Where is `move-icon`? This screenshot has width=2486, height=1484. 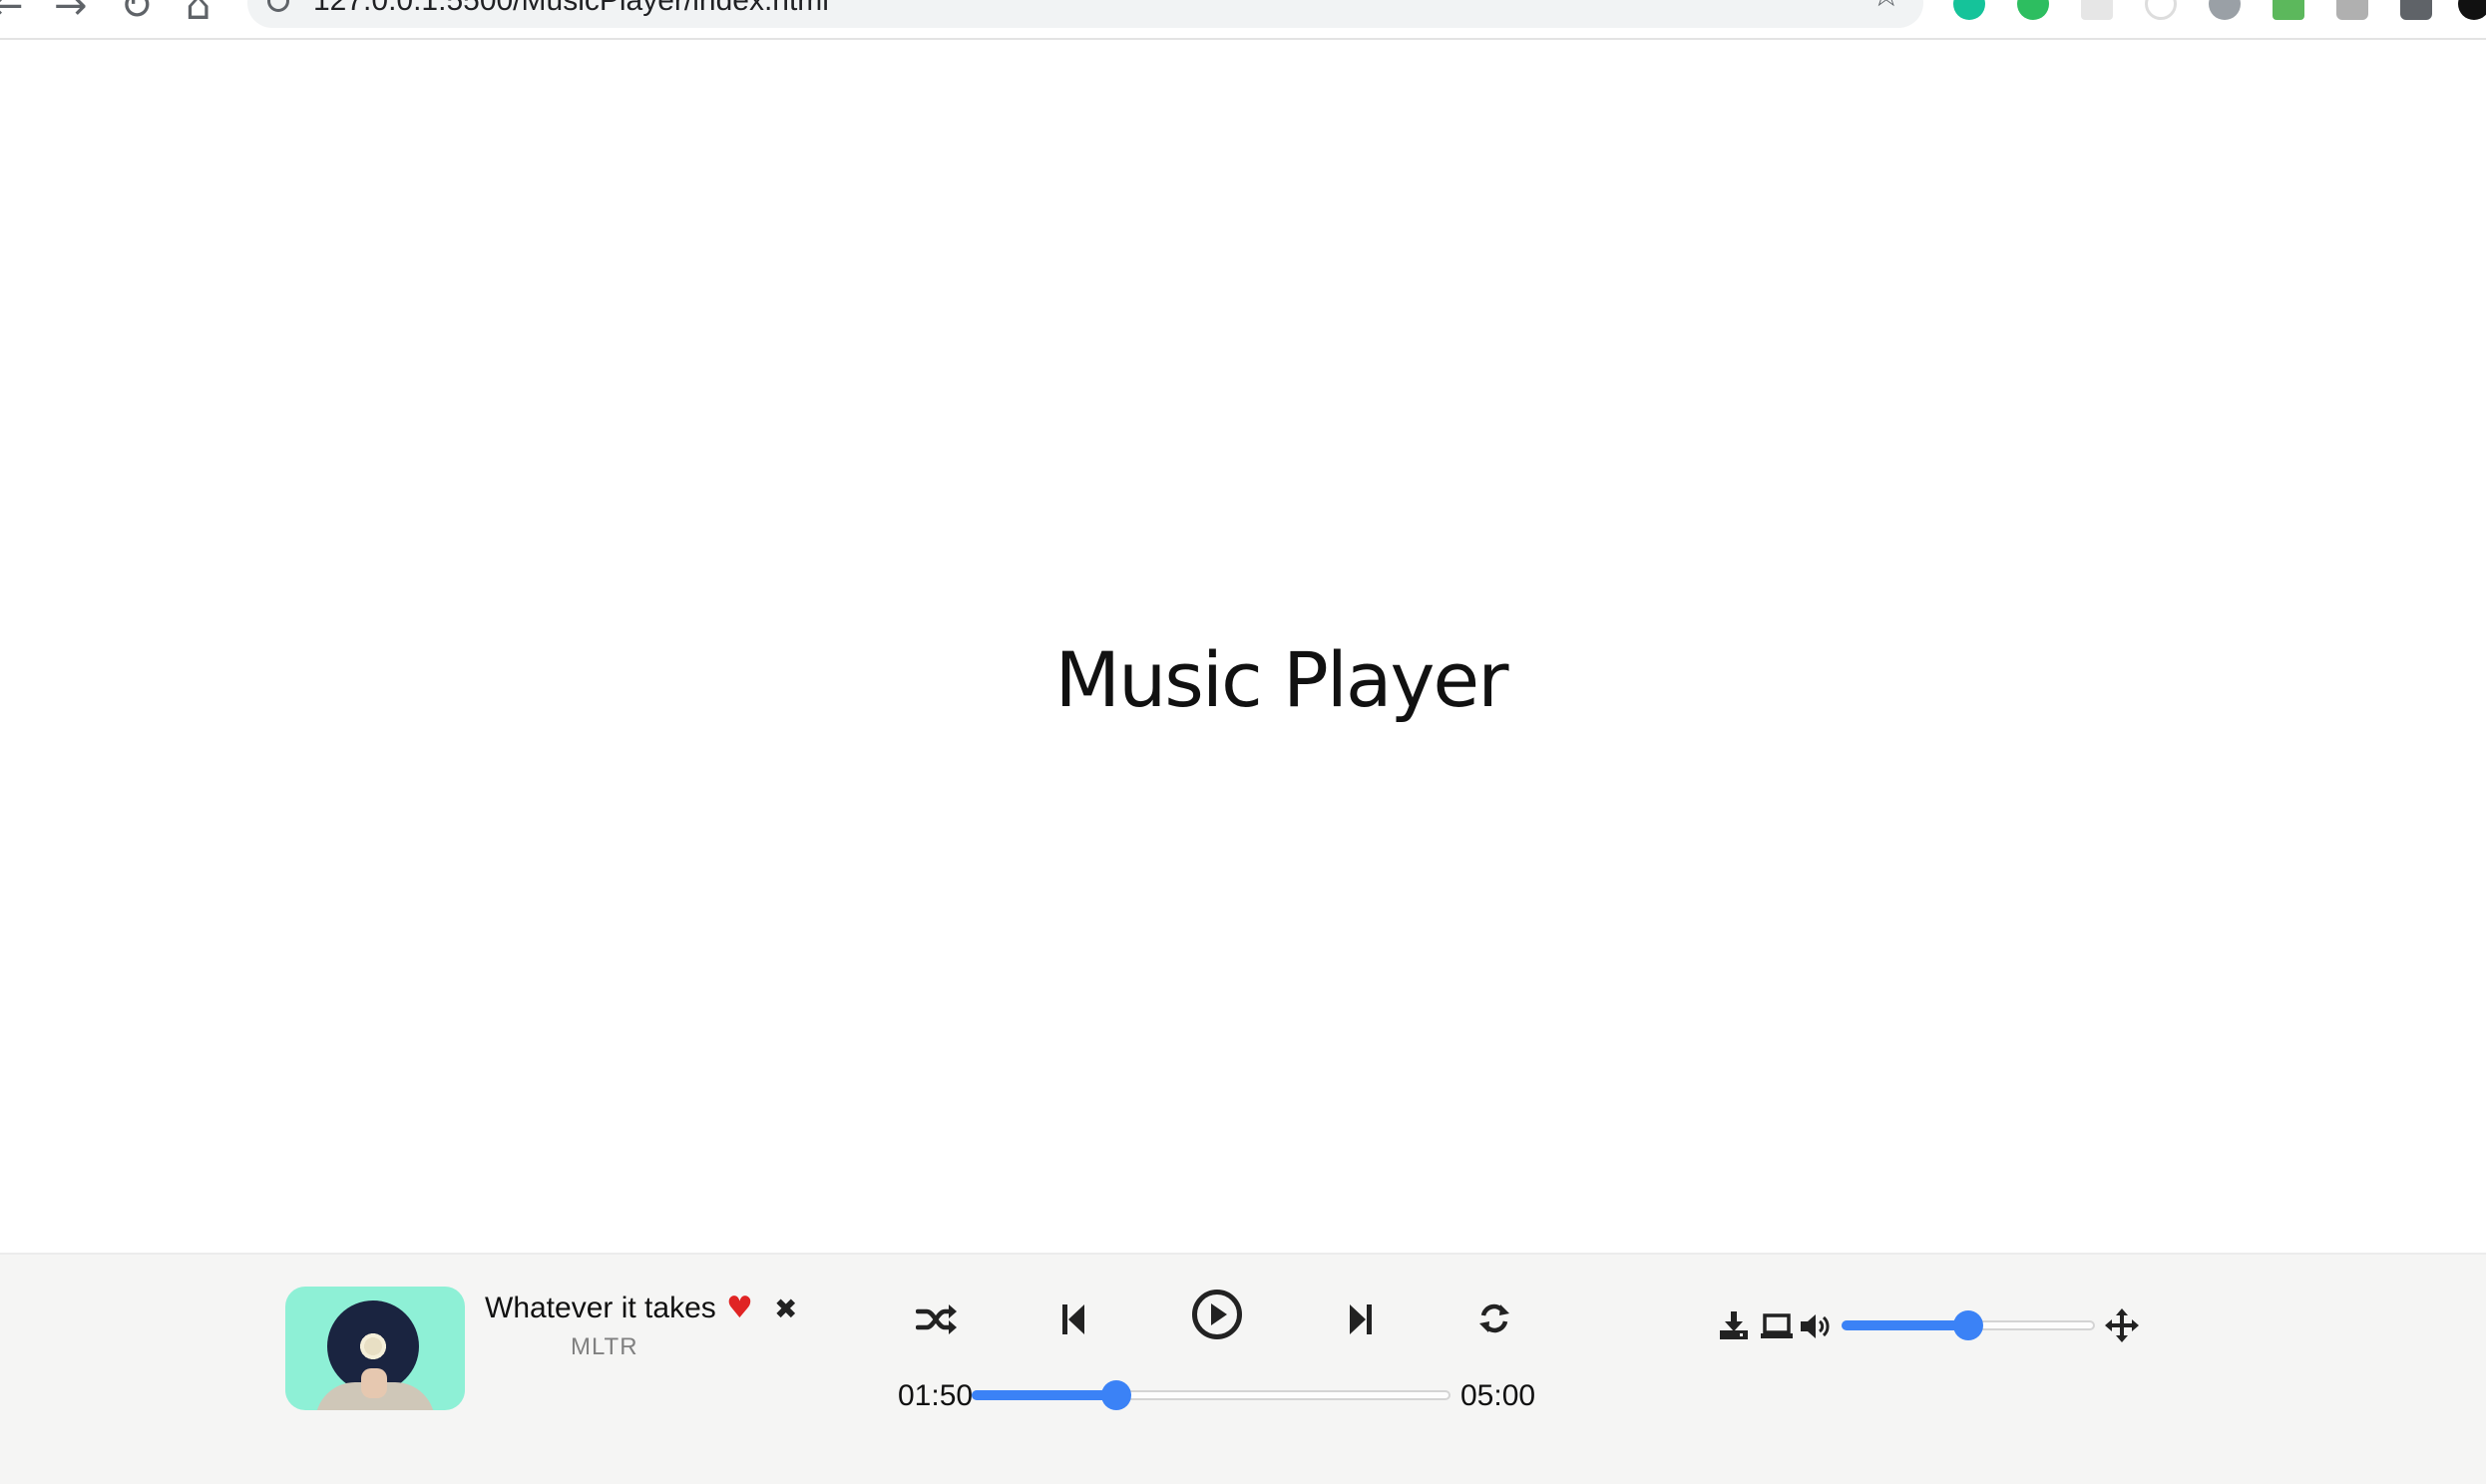
move-icon is located at coordinates (2122, 1325).